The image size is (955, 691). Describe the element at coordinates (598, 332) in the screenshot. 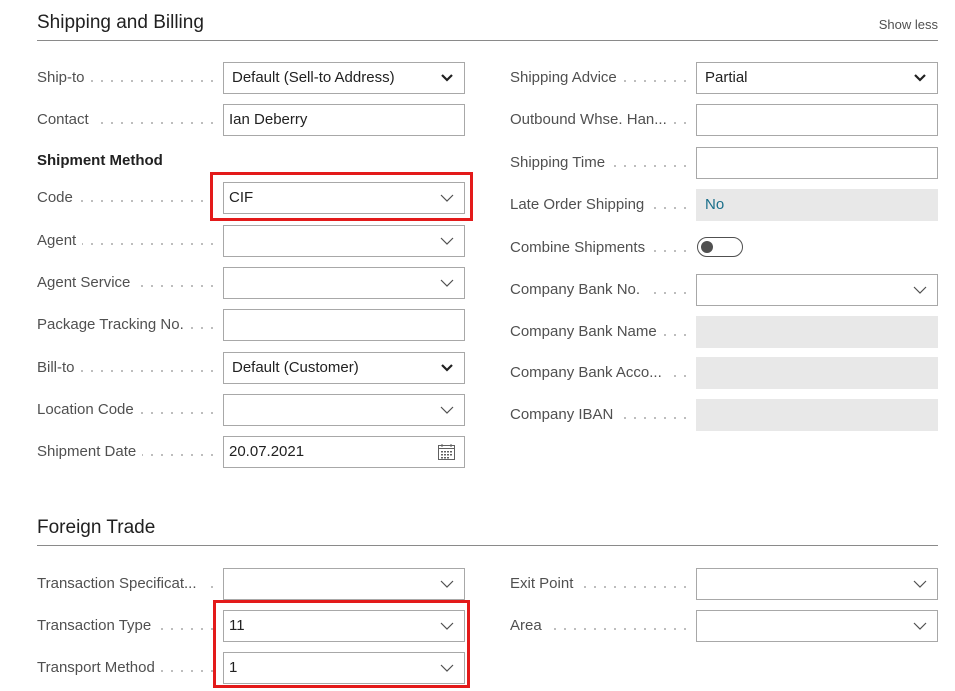

I see `company-bank-name-label: Company Bank Name` at that location.